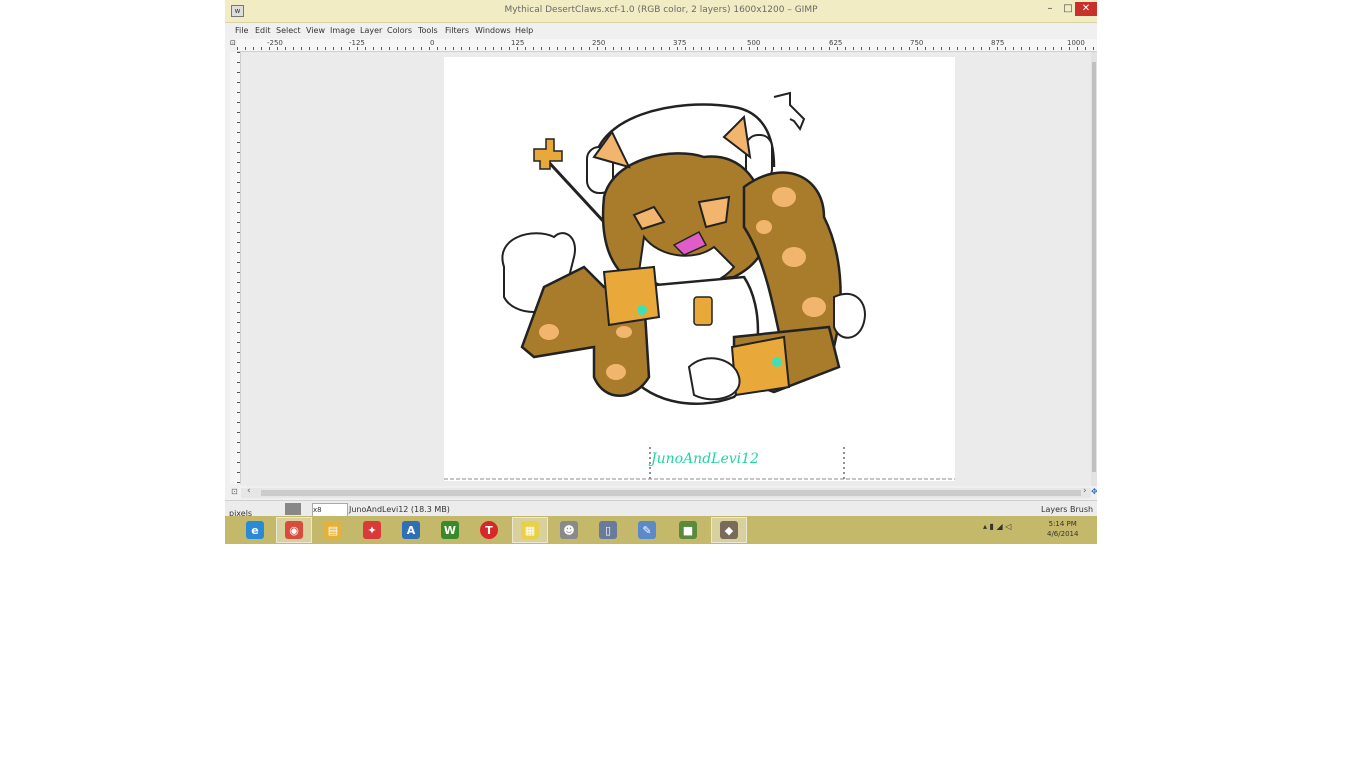 The image size is (1366, 768). What do you see at coordinates (1086, 9) in the screenshot?
I see `close-button: ✕` at bounding box center [1086, 9].